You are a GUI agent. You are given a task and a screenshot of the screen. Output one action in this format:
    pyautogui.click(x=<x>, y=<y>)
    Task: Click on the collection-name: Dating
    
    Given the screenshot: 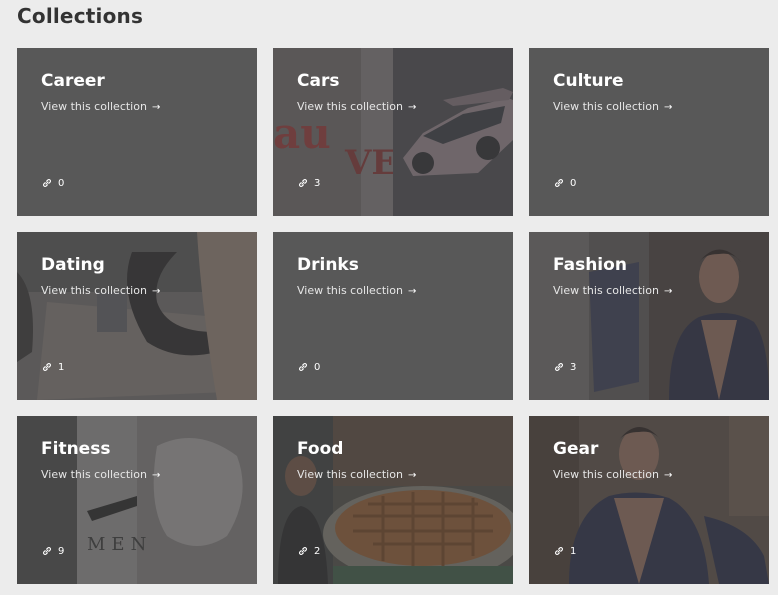 What is the action you would take?
    pyautogui.click(x=73, y=265)
    